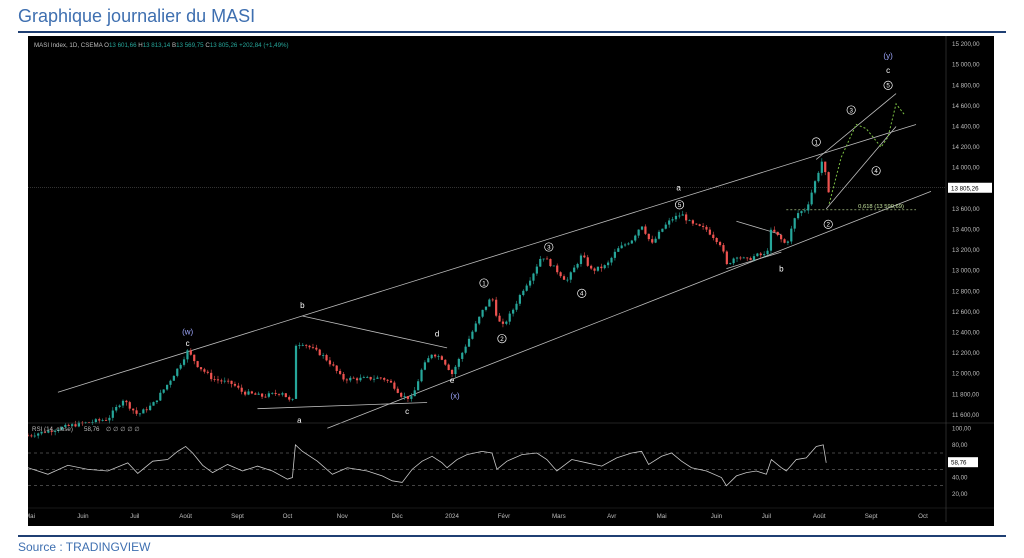 The image size is (1024, 558). I want to click on last-price-label: 13 805,26, so click(965, 188).